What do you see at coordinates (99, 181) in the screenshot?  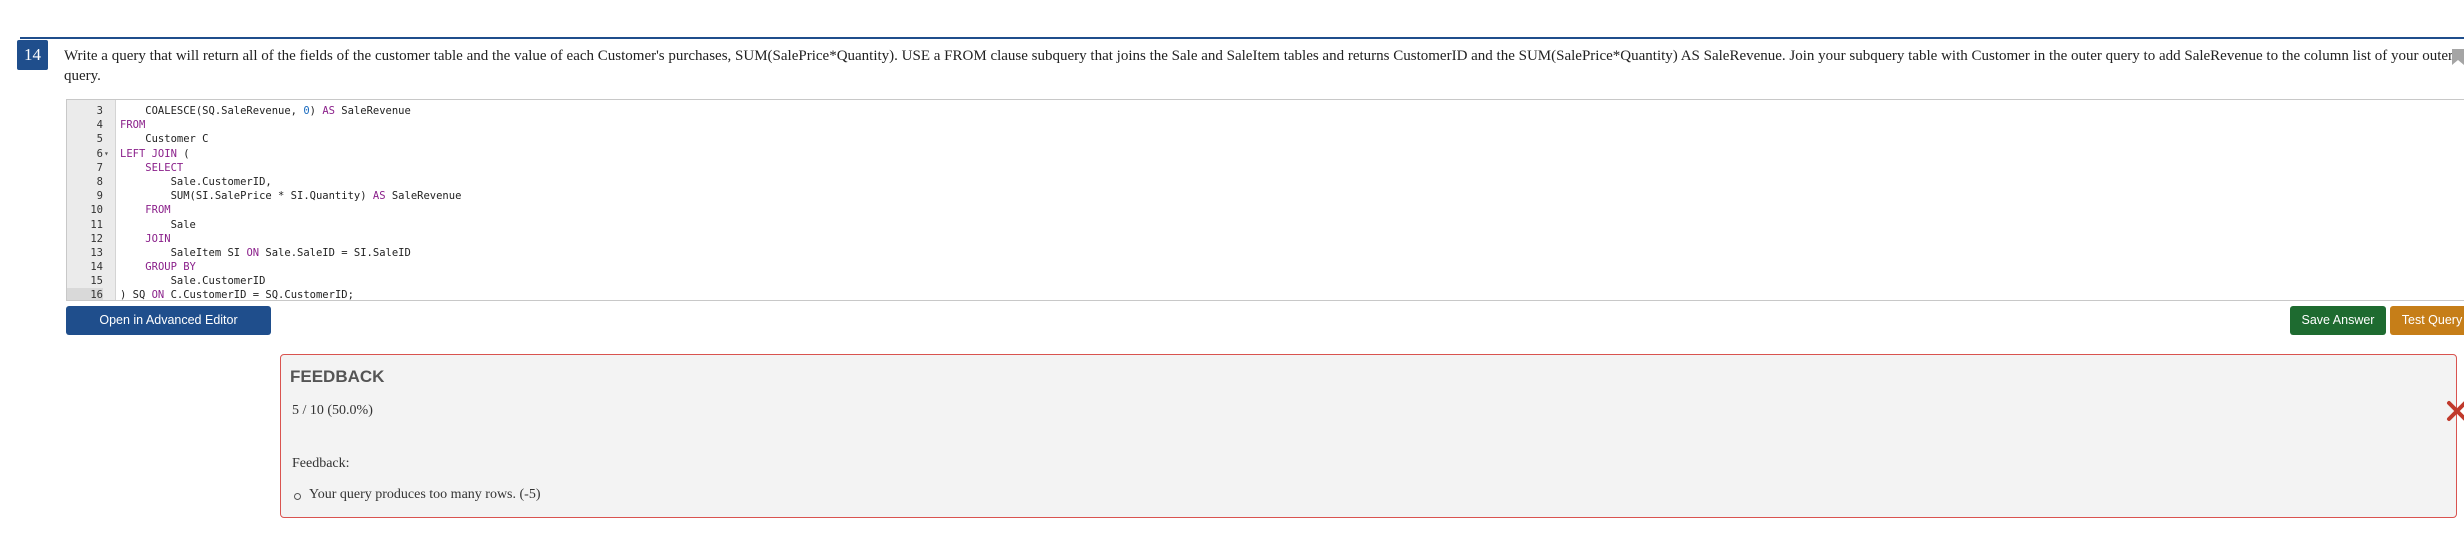 I see `line-number: 8` at bounding box center [99, 181].